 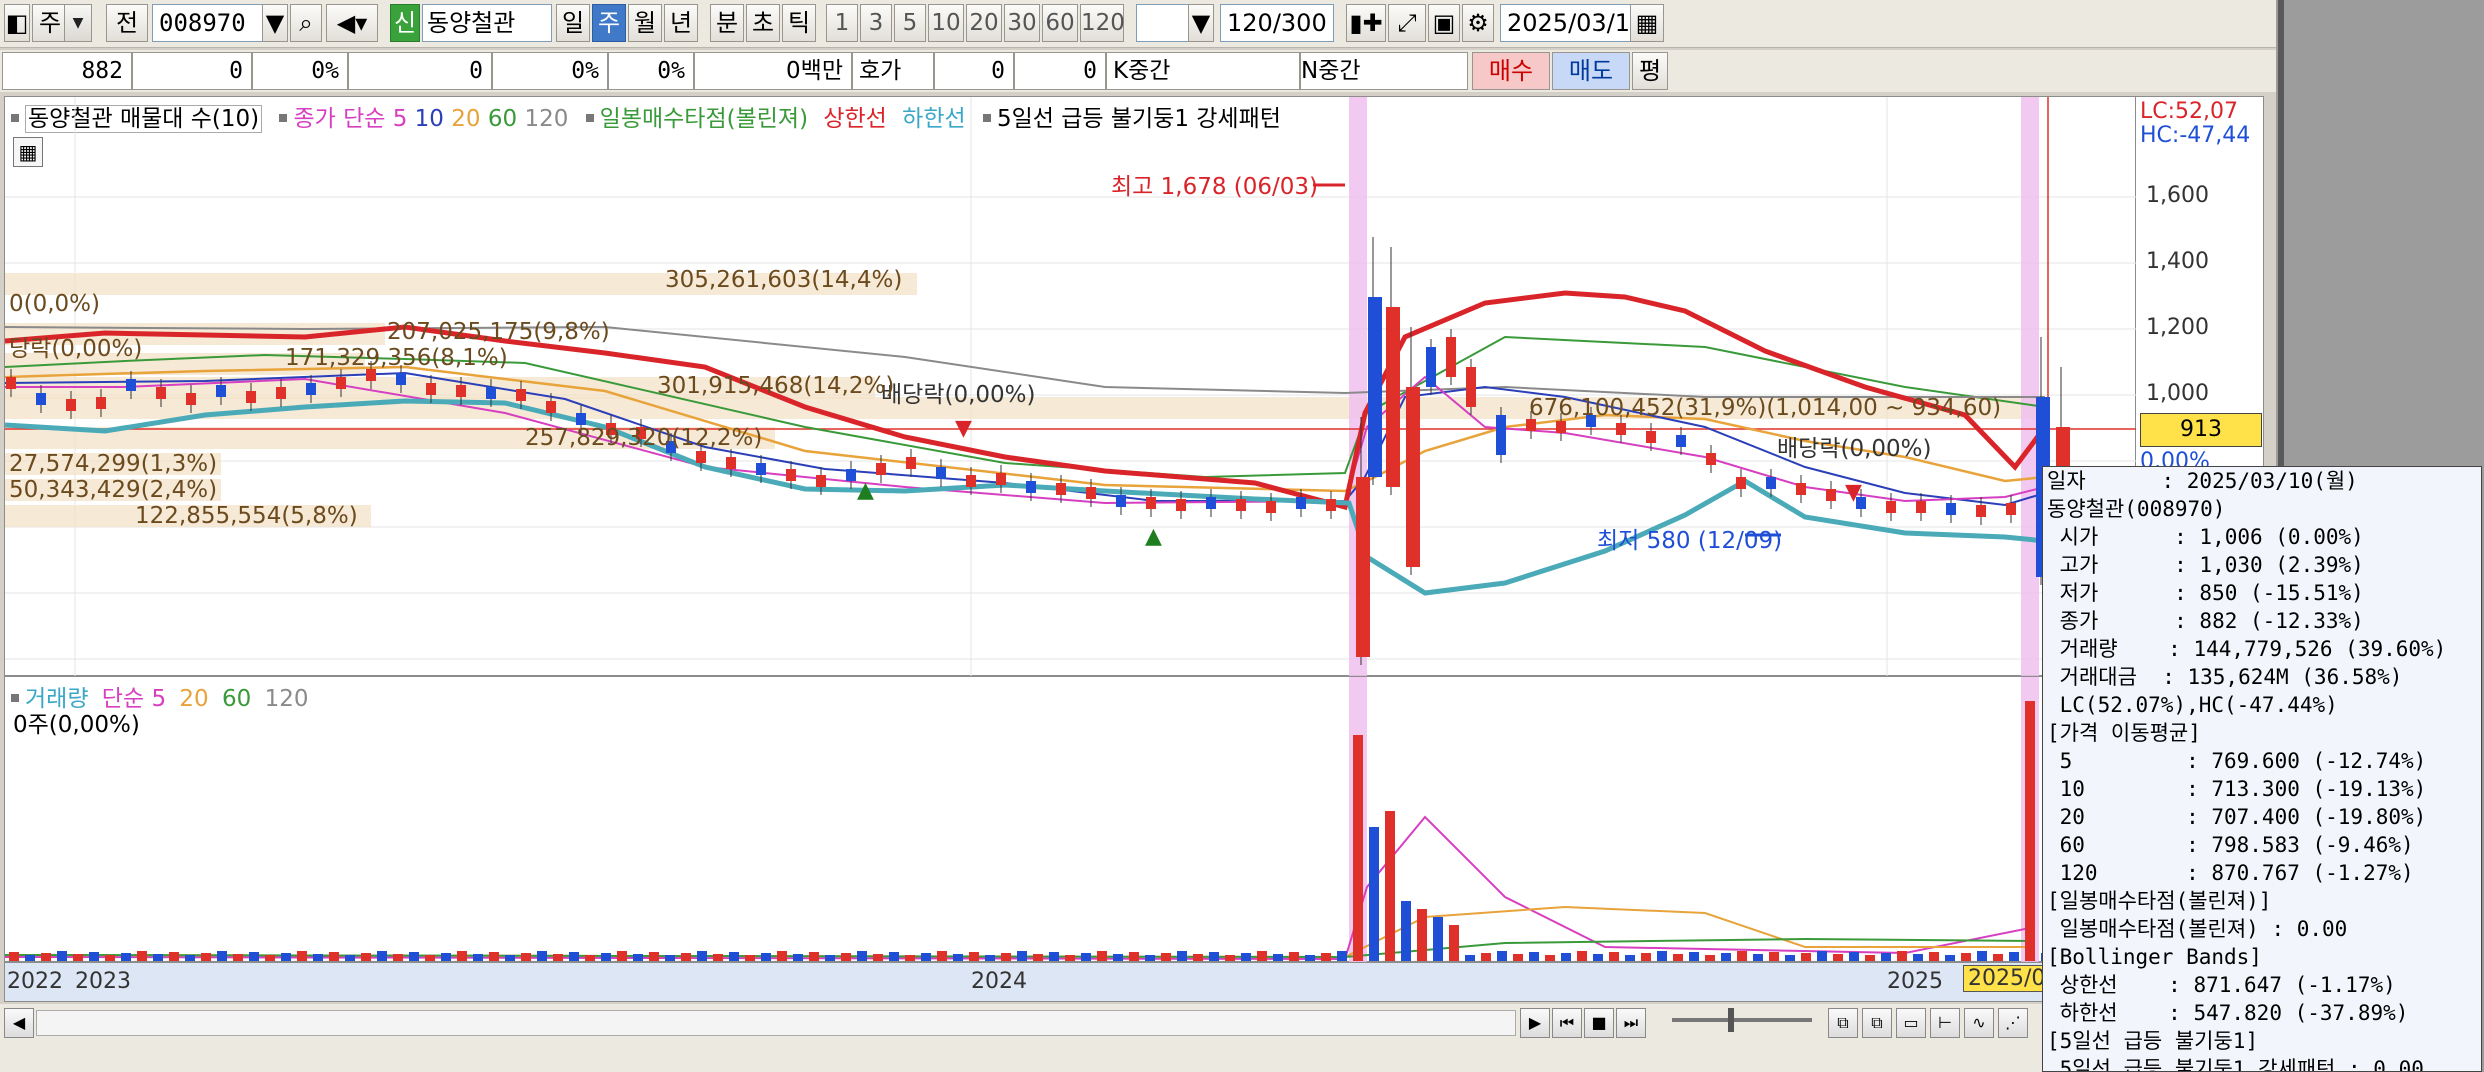 I want to click on date-value: 2025/03/17, so click(x=1576, y=23).